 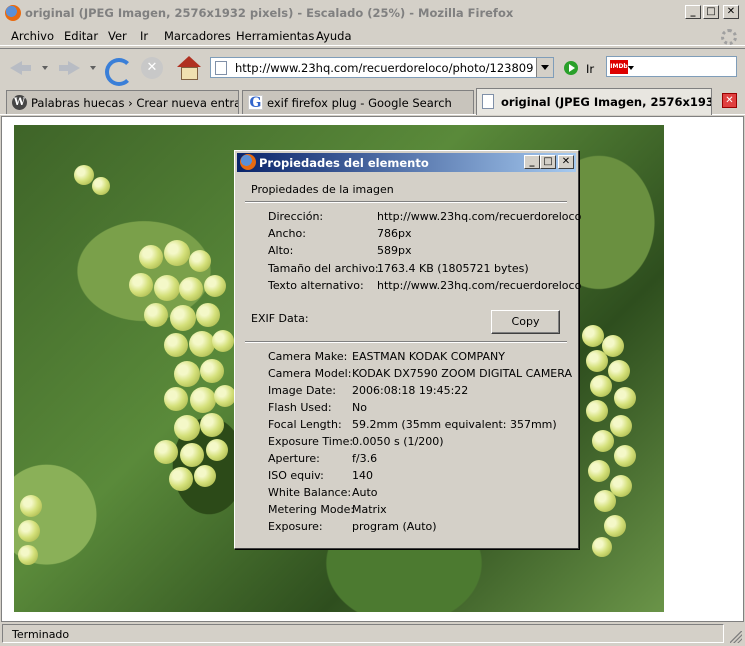 What do you see at coordinates (32, 36) in the screenshot?
I see `menu-archivo: Archivo` at bounding box center [32, 36].